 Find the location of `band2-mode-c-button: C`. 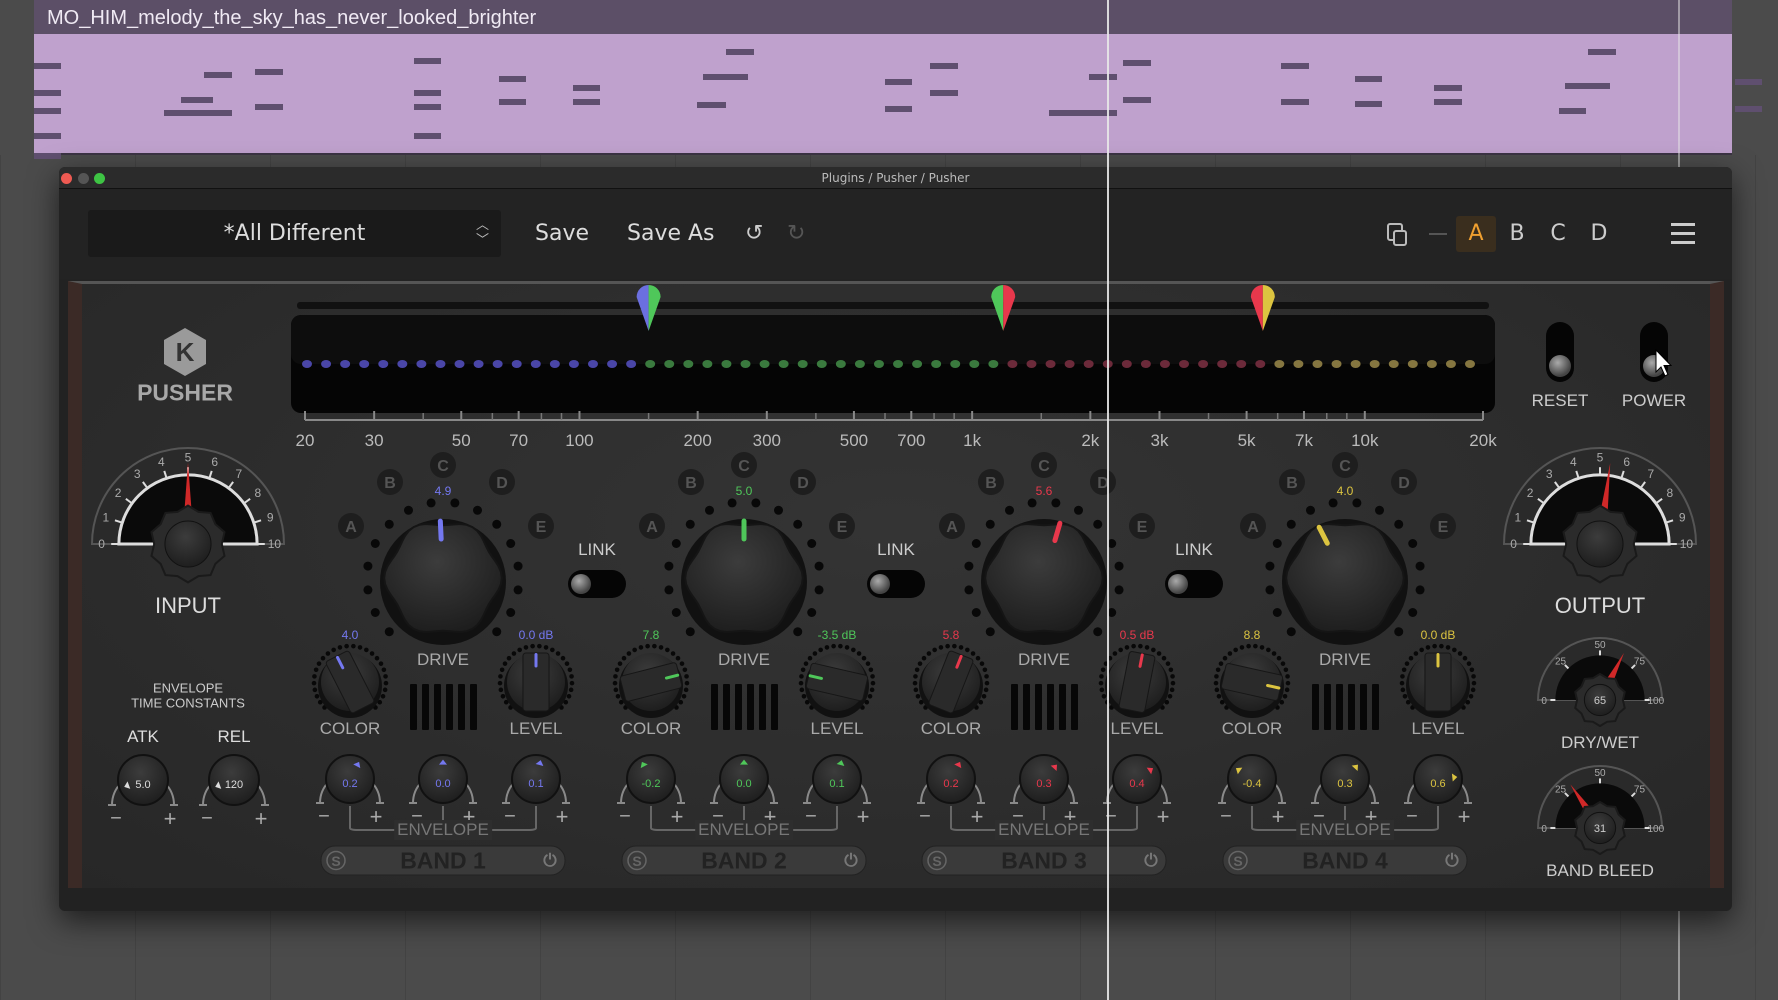

band2-mode-c-button: C is located at coordinates (744, 465).